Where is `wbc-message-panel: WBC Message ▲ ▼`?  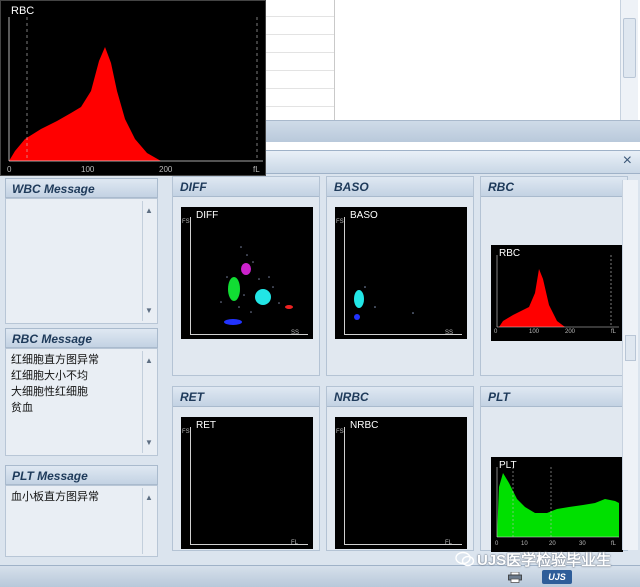 wbc-message-panel: WBC Message ▲ ▼ is located at coordinates (81, 251).